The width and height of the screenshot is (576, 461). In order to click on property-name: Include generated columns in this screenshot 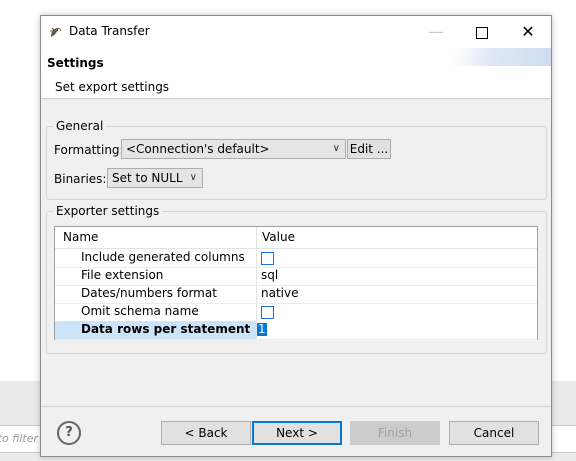, I will do `click(163, 257)`.